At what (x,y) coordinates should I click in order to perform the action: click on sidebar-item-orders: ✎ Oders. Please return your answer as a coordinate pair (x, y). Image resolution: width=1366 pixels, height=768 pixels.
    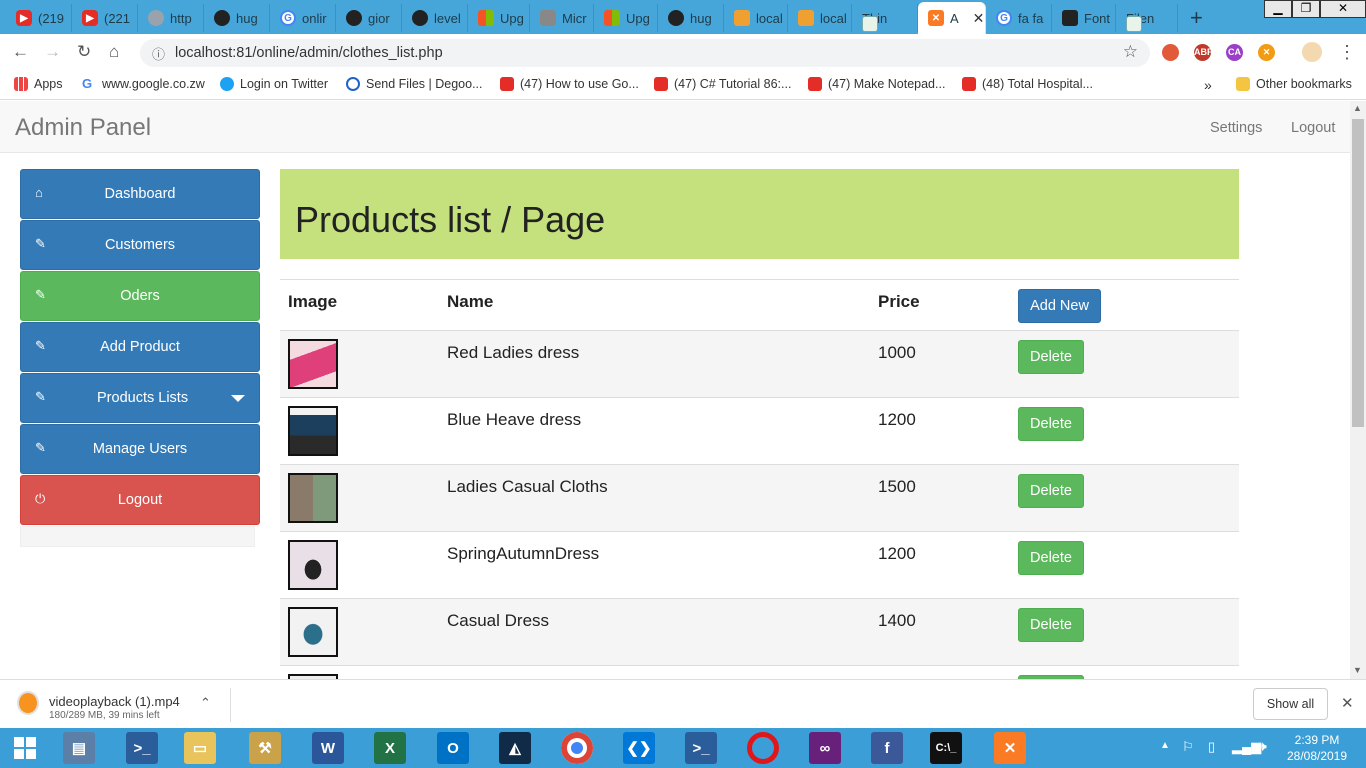
    Looking at the image, I should click on (140, 296).